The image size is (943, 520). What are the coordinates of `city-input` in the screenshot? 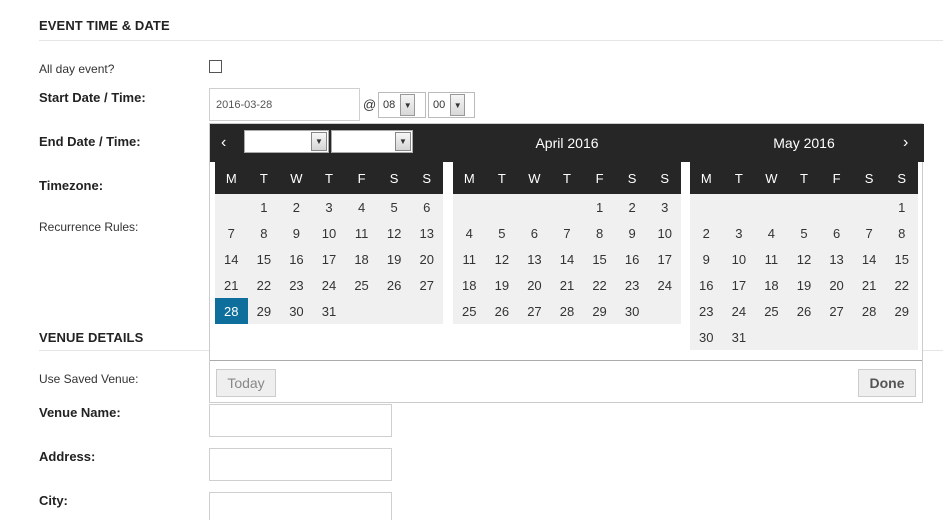 It's located at (300, 506).